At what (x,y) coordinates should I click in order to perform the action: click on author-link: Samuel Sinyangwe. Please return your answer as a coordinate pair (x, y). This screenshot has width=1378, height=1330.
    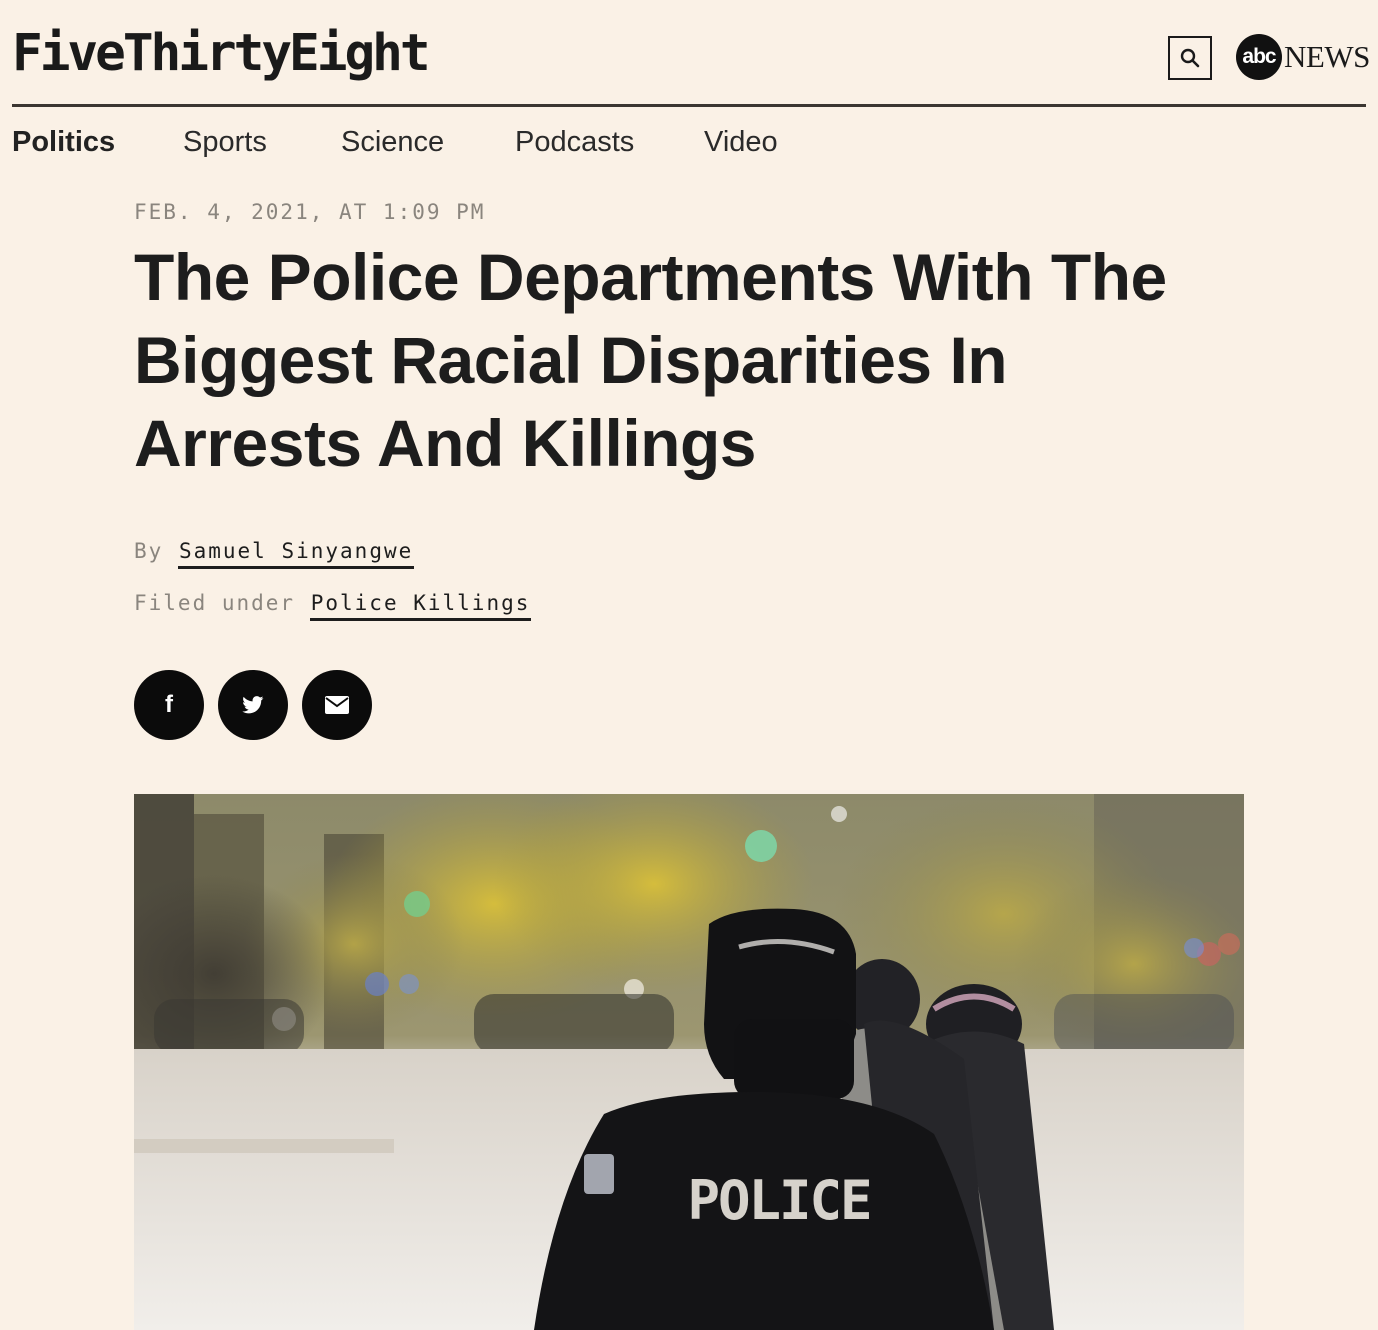
    Looking at the image, I should click on (296, 554).